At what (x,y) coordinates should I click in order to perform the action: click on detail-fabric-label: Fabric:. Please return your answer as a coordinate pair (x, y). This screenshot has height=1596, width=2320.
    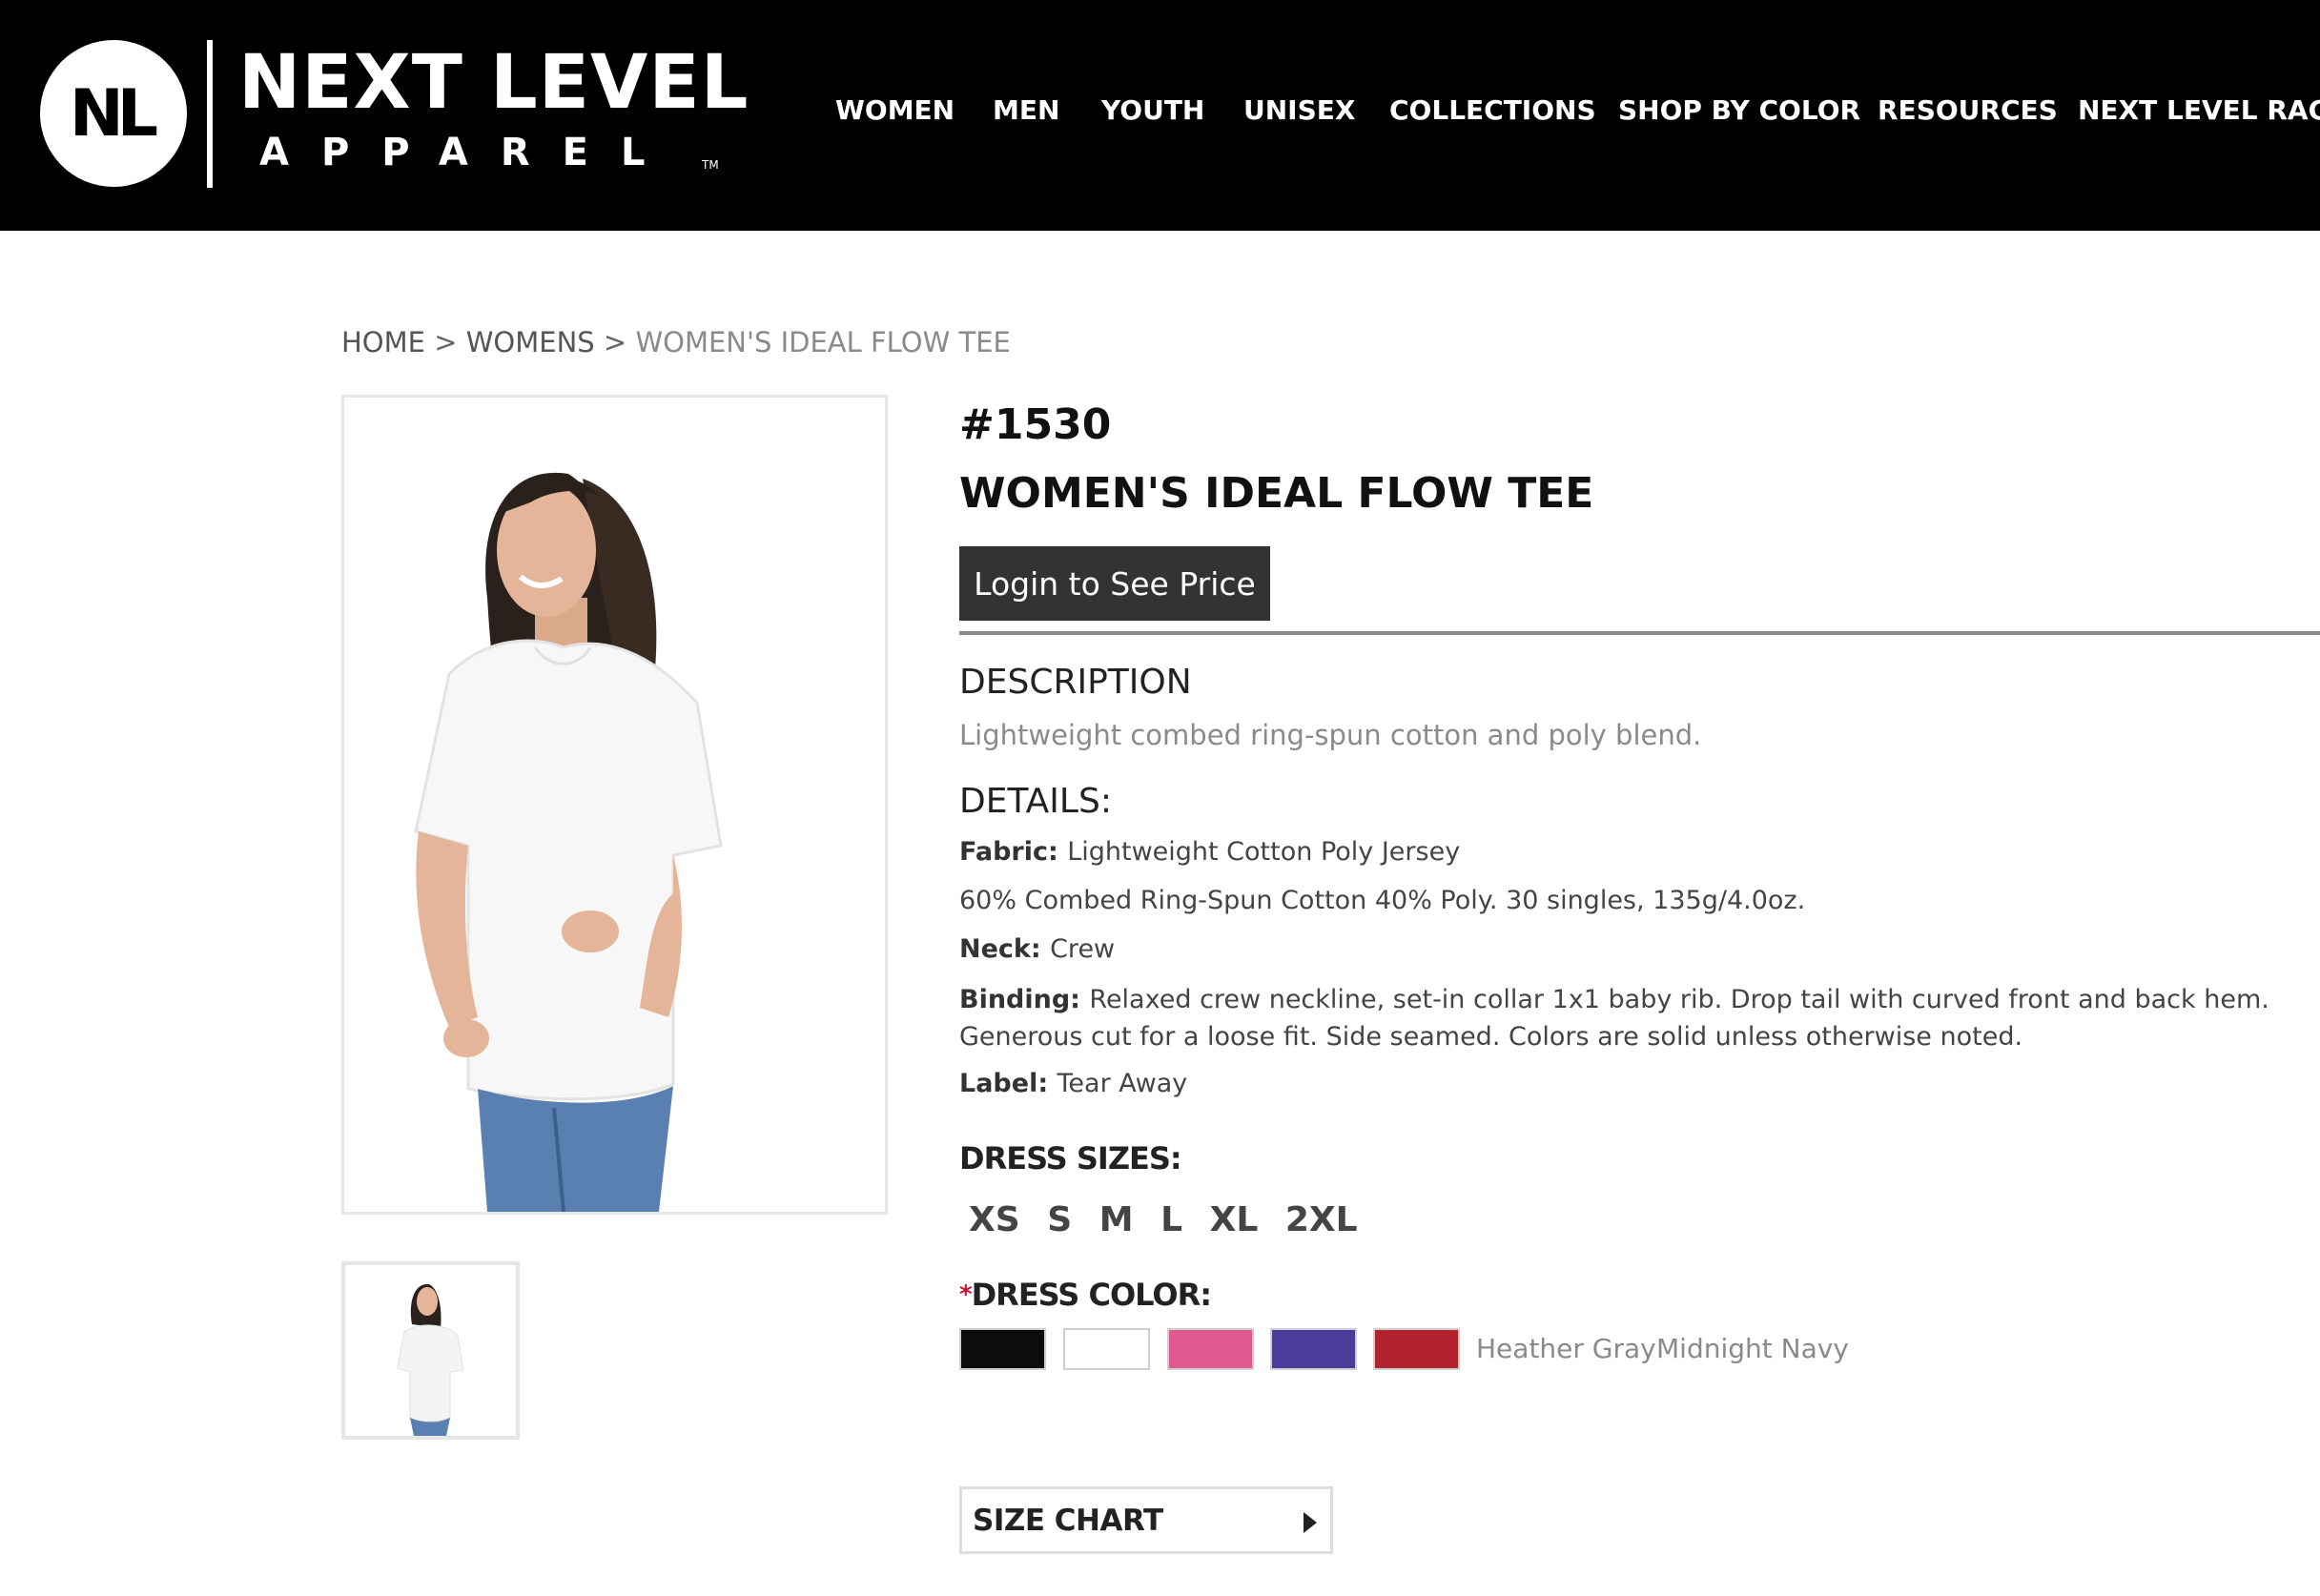
    Looking at the image, I should click on (1013, 852).